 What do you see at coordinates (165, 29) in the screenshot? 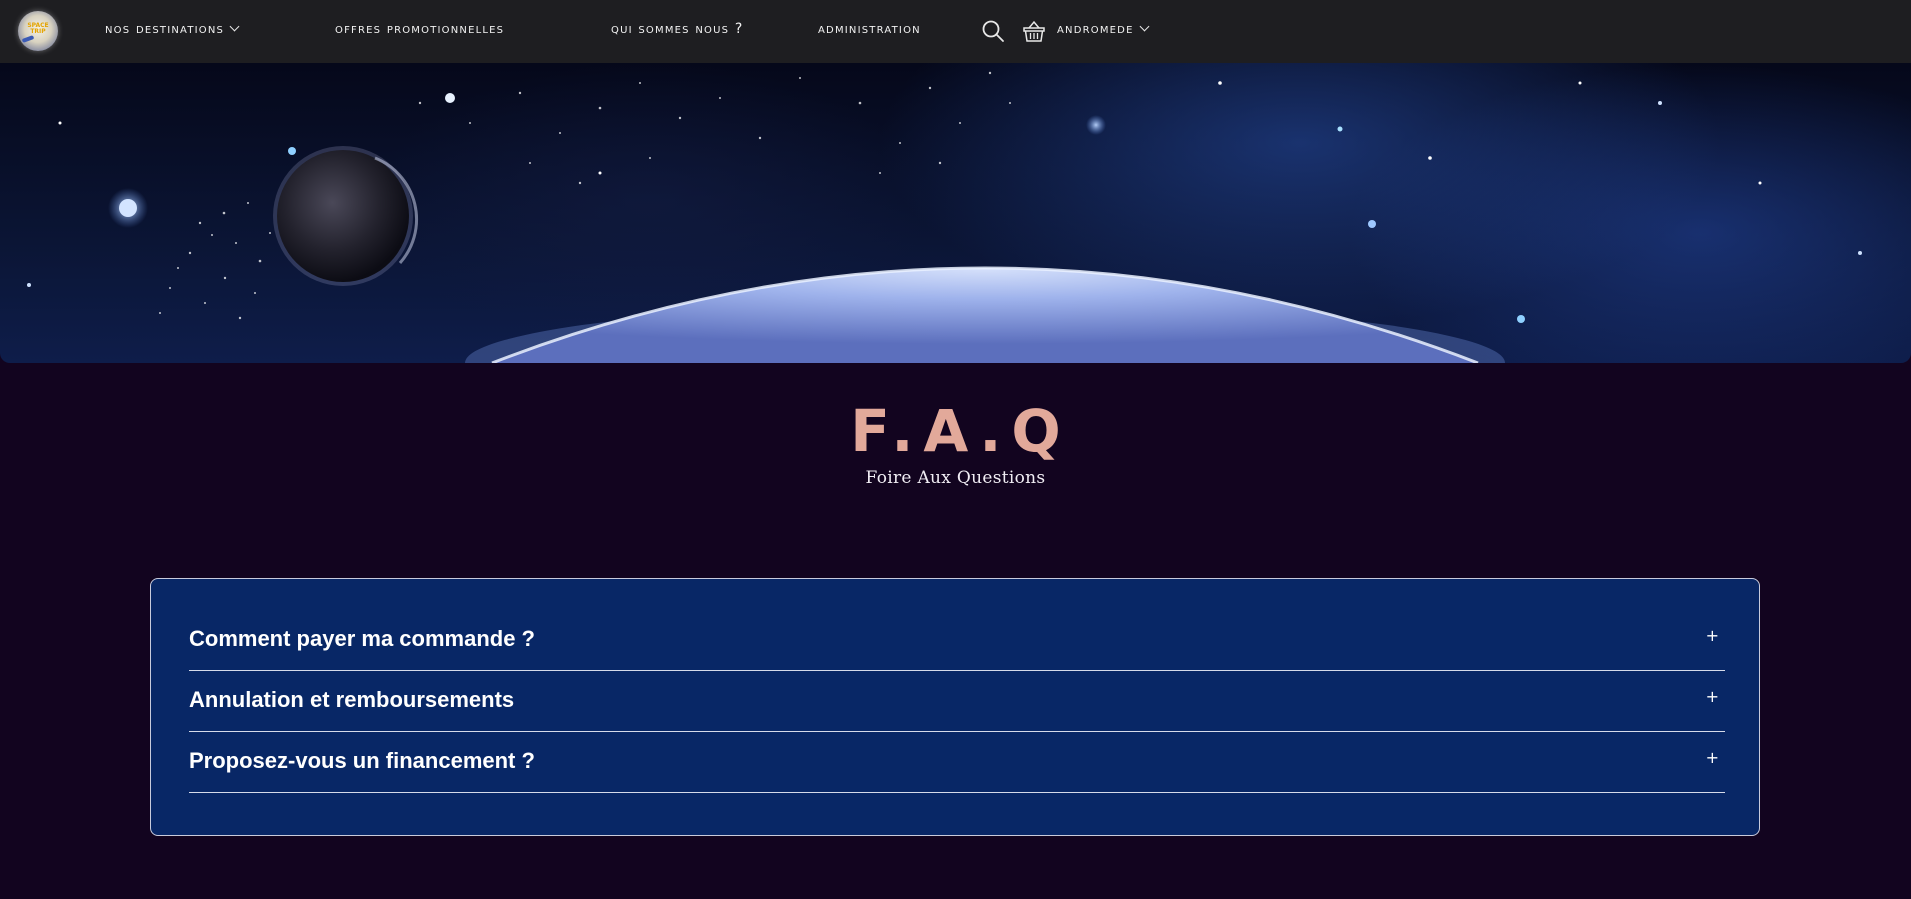
I see `nav-item-label: NOS DESTINATIONS` at bounding box center [165, 29].